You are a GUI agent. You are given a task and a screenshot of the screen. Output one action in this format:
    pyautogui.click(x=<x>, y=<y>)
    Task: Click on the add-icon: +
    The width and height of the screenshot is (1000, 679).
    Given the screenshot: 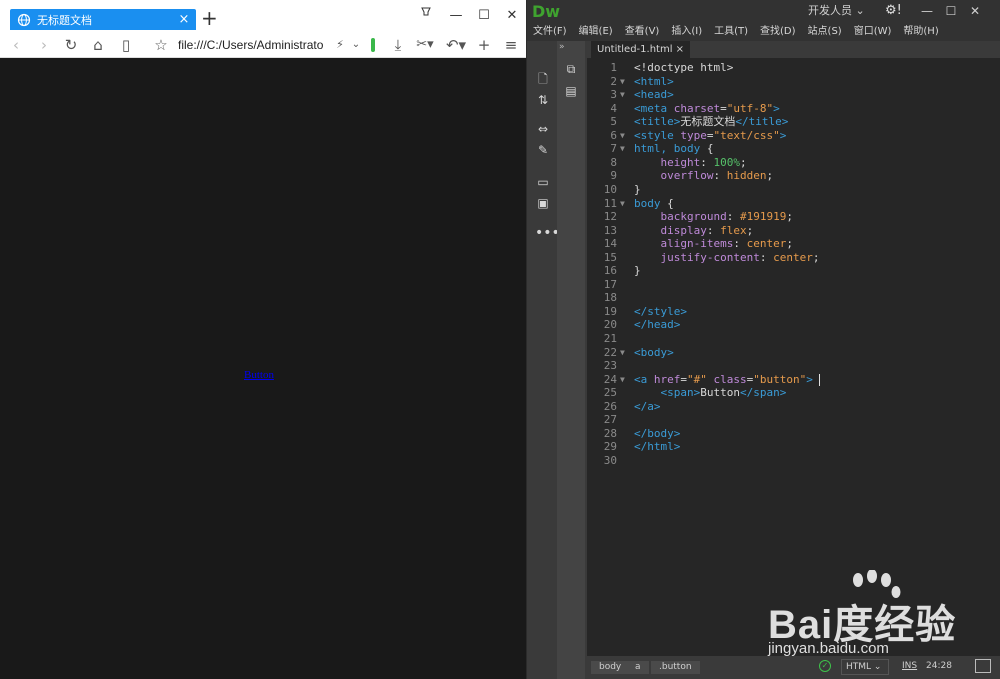 What is the action you would take?
    pyautogui.click(x=484, y=45)
    